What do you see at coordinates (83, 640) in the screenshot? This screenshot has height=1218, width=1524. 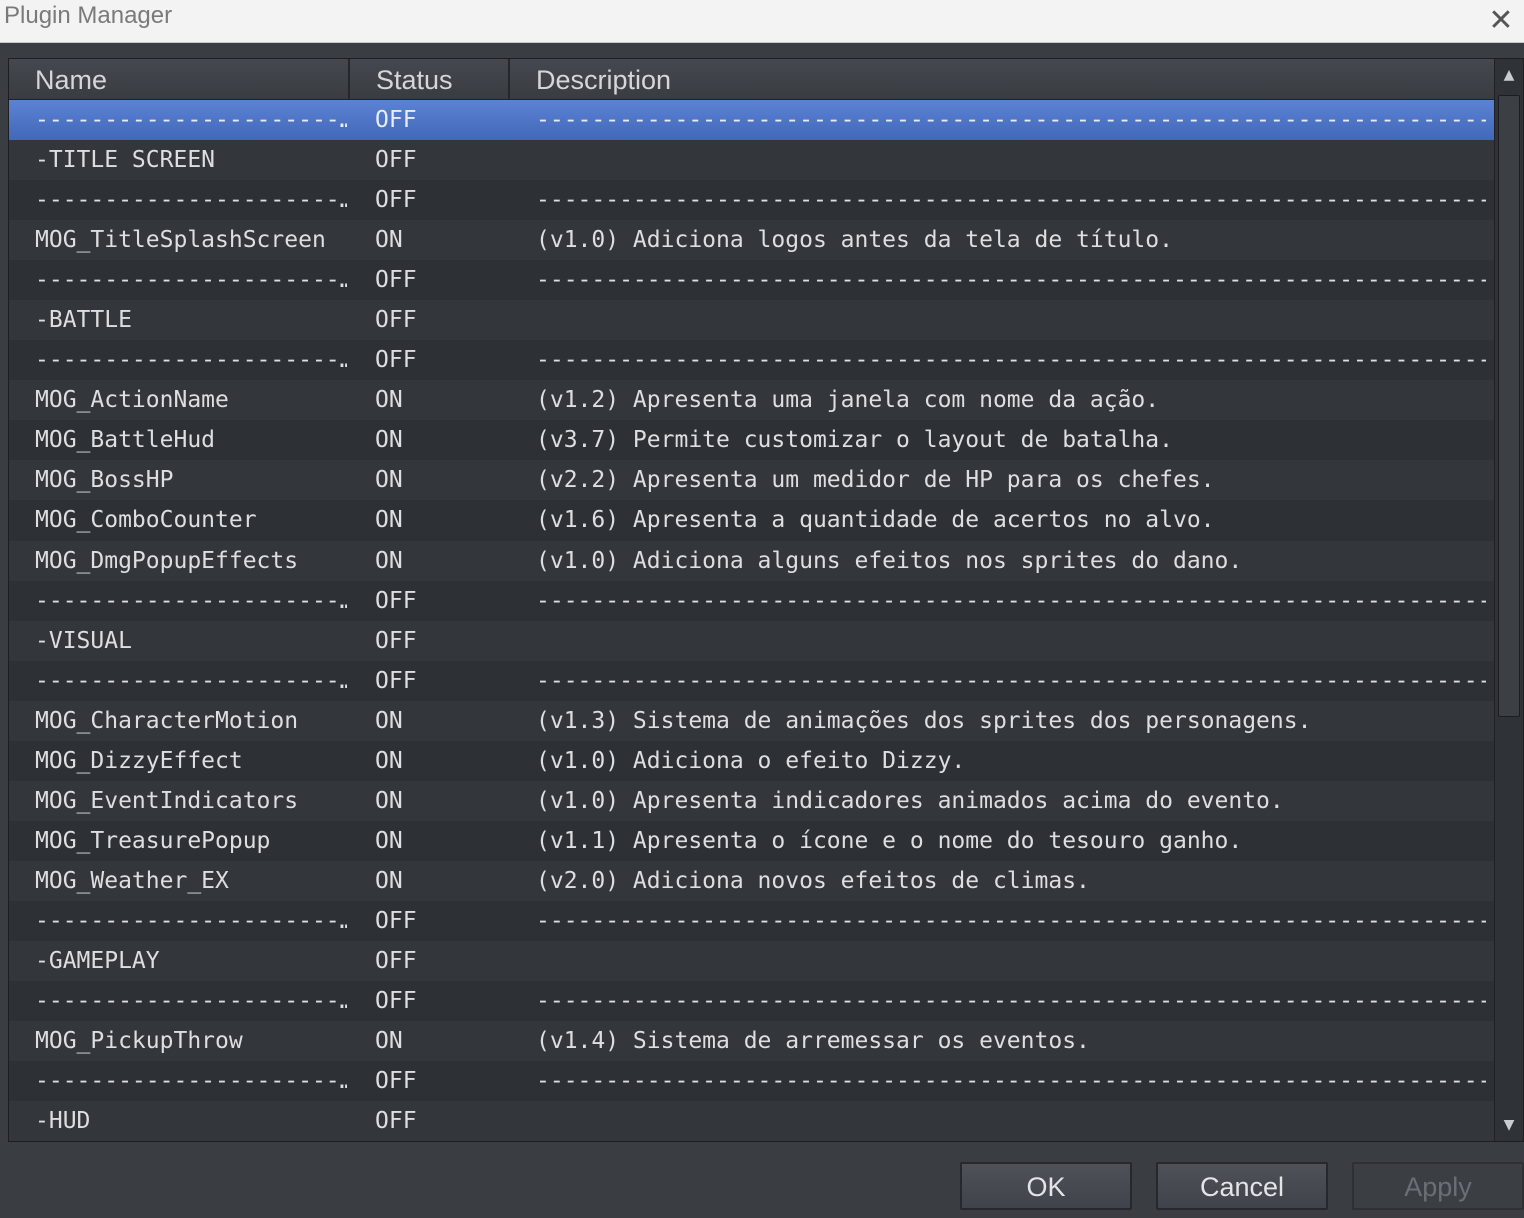 I see `plugin-name-cell: -VISUAL` at bounding box center [83, 640].